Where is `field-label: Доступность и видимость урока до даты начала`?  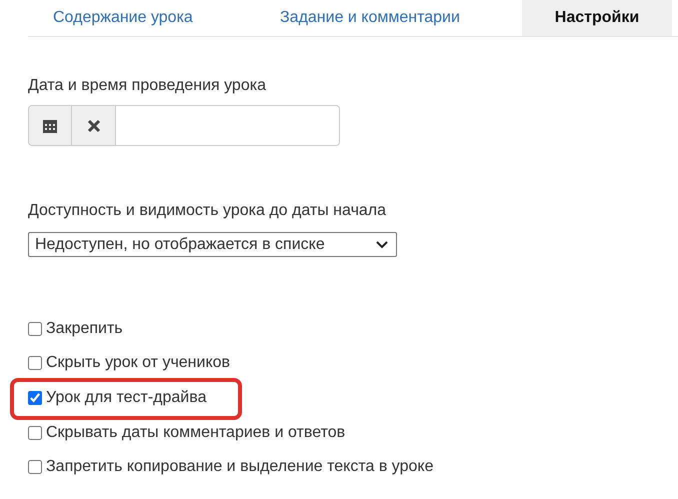 field-label: Доступность и видимость урока до даты начала is located at coordinates (208, 211).